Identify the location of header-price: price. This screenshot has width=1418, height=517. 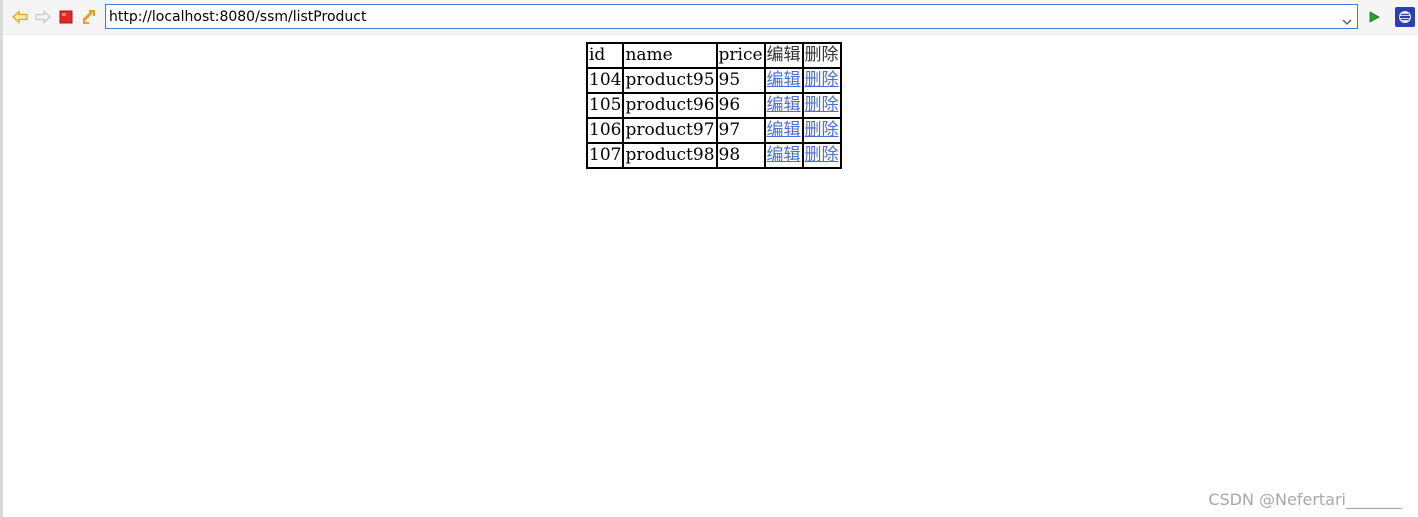
(740, 55).